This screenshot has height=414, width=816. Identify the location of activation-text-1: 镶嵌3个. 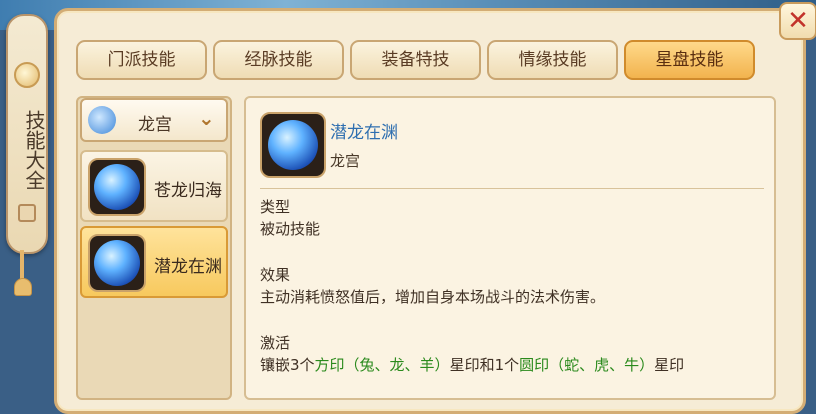
(287, 365).